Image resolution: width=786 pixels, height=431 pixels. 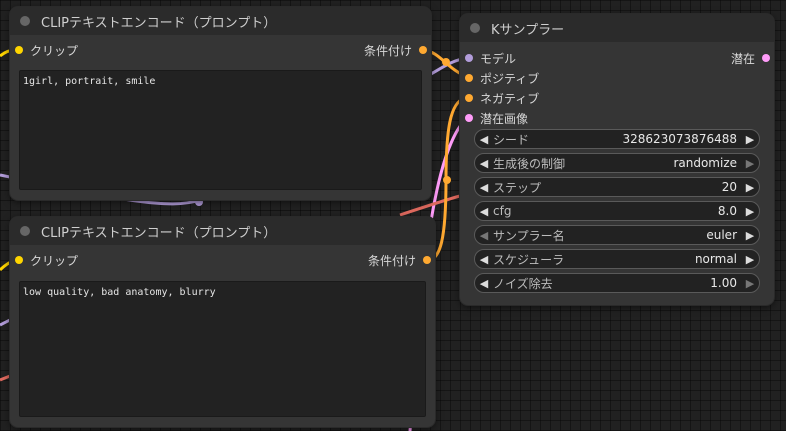 I want to click on widget-value: normal, so click(x=715, y=259).